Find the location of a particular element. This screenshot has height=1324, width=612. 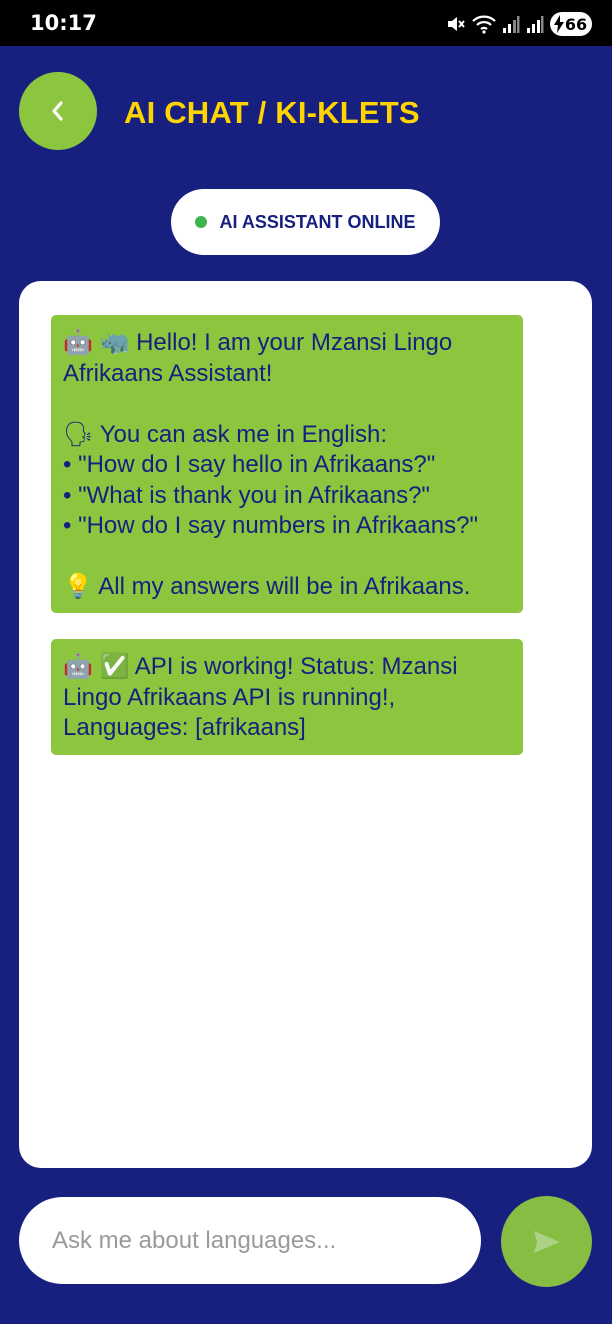

message-input is located at coordinates (250, 1240).